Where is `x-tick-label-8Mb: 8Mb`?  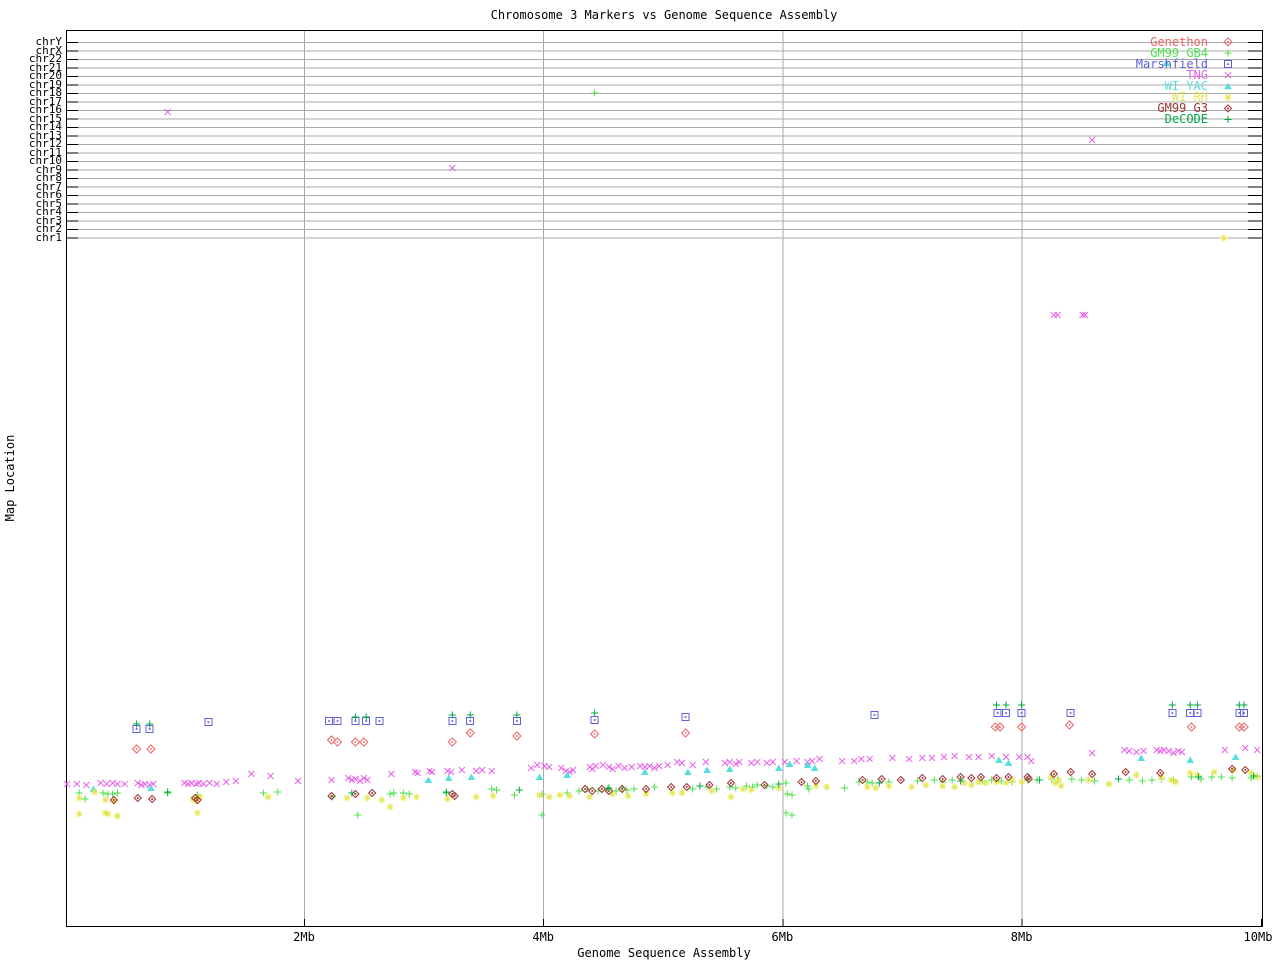
x-tick-label-8Mb: 8Mb is located at coordinates (1021, 937).